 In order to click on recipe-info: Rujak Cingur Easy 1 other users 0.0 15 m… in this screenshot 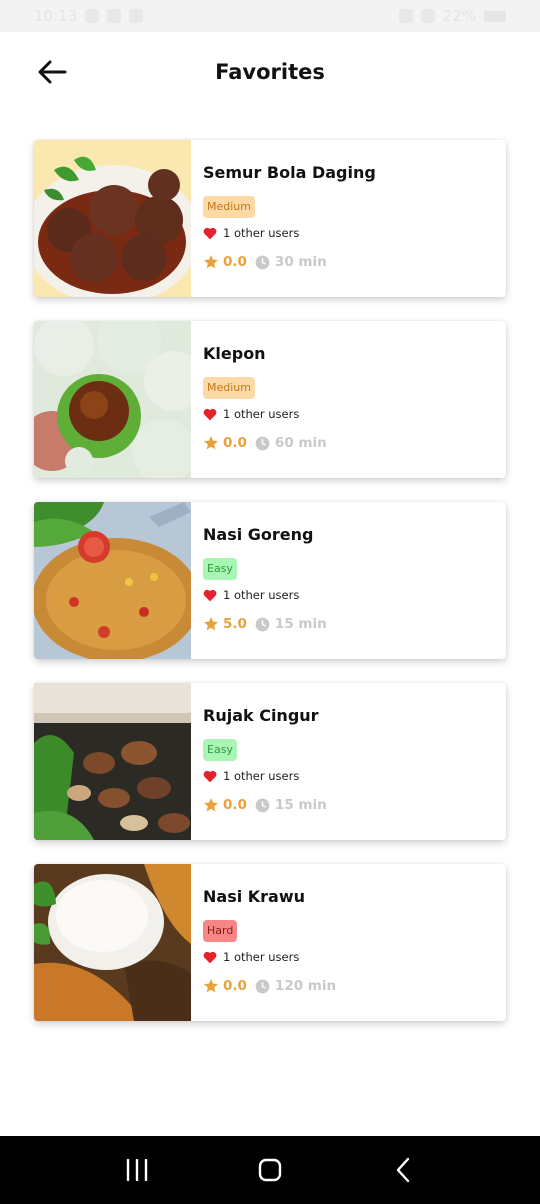, I will do `click(348, 761)`.